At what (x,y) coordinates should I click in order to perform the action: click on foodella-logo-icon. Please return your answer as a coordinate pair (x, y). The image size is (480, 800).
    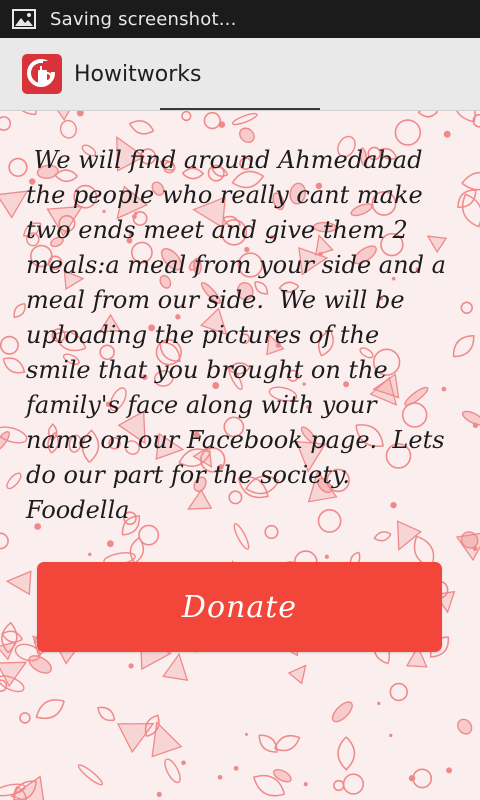
    Looking at the image, I should click on (42, 74).